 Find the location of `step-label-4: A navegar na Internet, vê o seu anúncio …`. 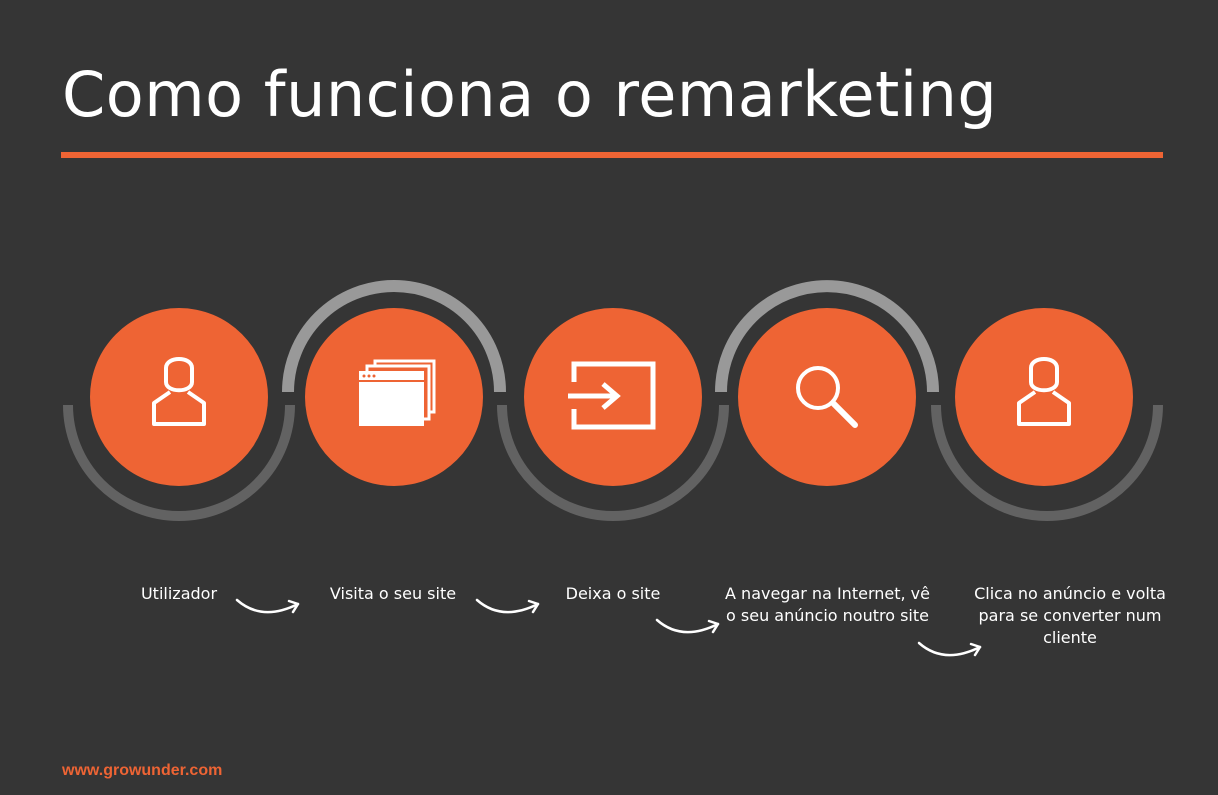

step-label-4: A navegar na Internet, vê o seu anúncio … is located at coordinates (827, 604).